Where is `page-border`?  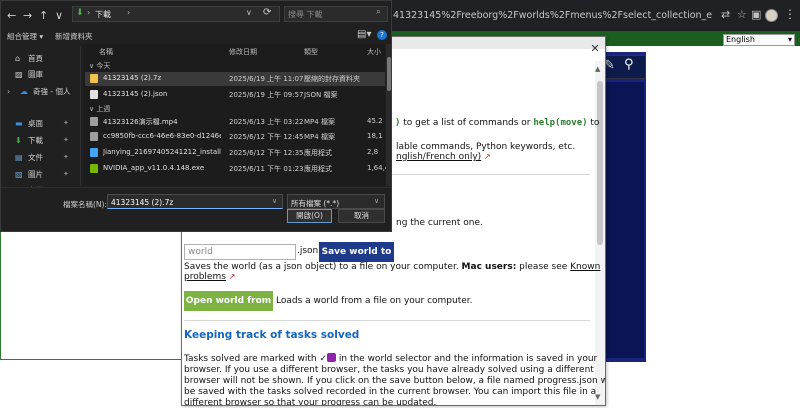 page-border is located at coordinates (0, 295).